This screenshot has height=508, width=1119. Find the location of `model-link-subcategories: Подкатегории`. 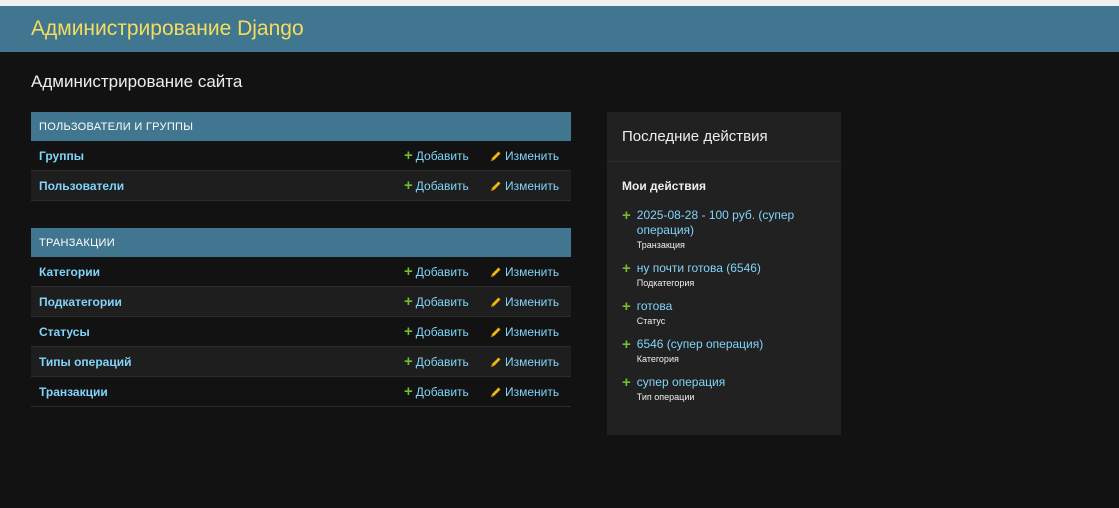

model-link-subcategories: Подкатегории is located at coordinates (76, 302).